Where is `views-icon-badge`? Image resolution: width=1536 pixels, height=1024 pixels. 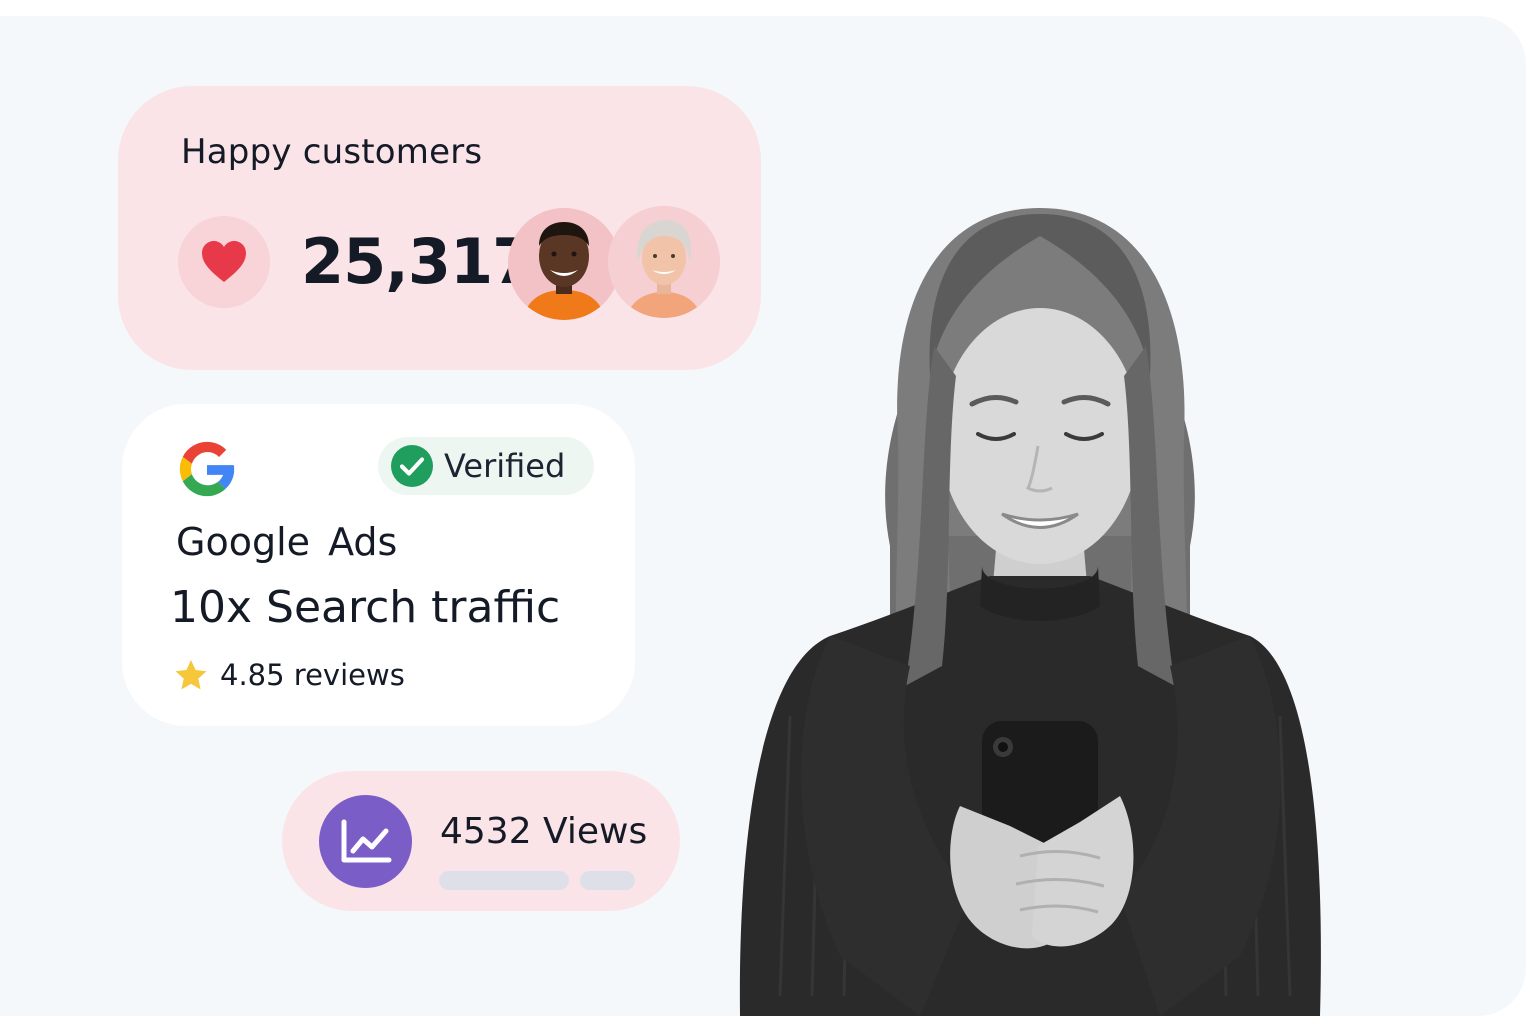
views-icon-badge is located at coordinates (365, 841).